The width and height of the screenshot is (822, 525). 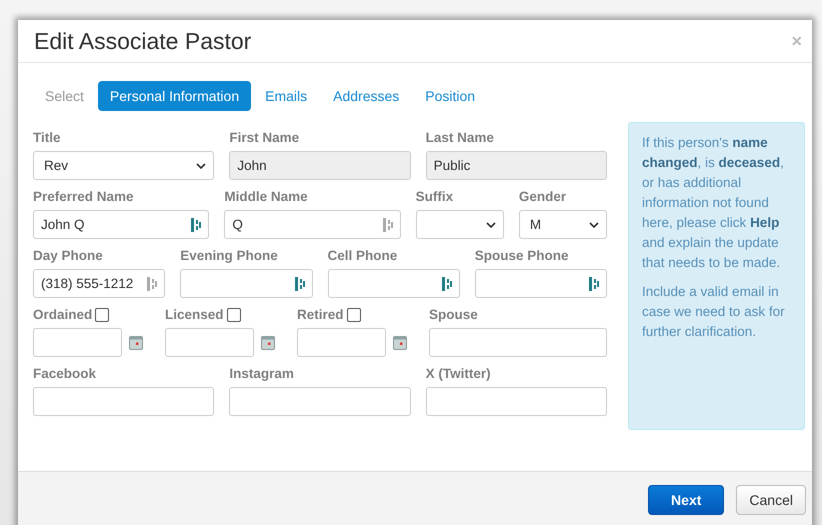 What do you see at coordinates (713, 203) in the screenshot?
I see `help-text: If this person's name changed, is deceased, or has additional information not found here, please click Help and explain the update that needs to be made.` at bounding box center [713, 203].